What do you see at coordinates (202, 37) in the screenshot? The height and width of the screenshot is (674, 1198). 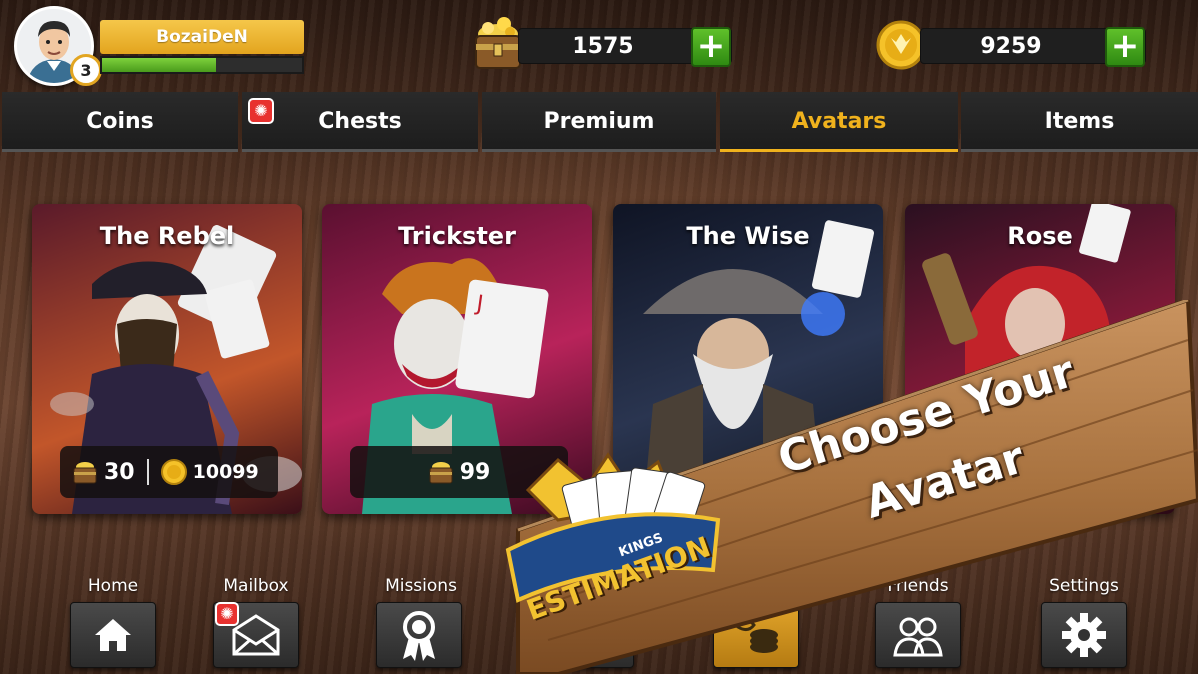 I see `player-name: BozaiDeN` at bounding box center [202, 37].